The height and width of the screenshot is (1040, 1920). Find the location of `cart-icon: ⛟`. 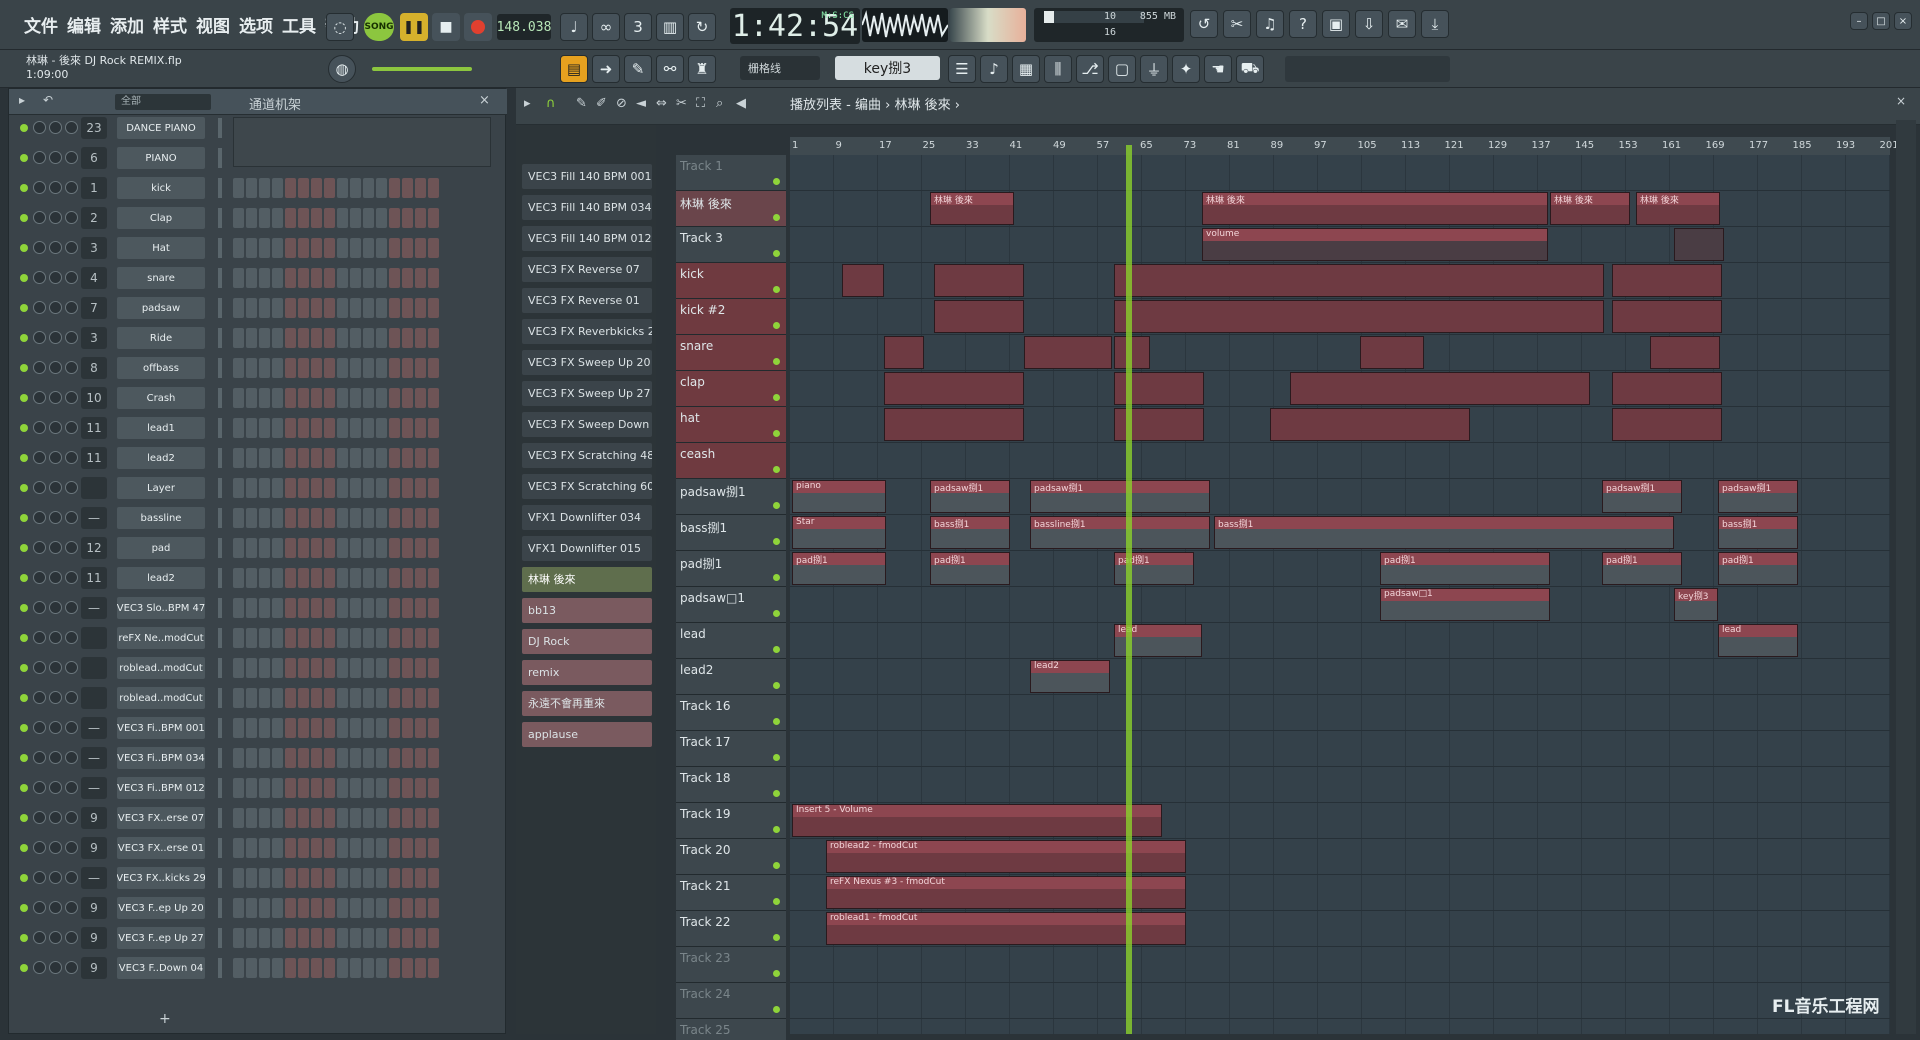

cart-icon: ⛟ is located at coordinates (1250, 69).